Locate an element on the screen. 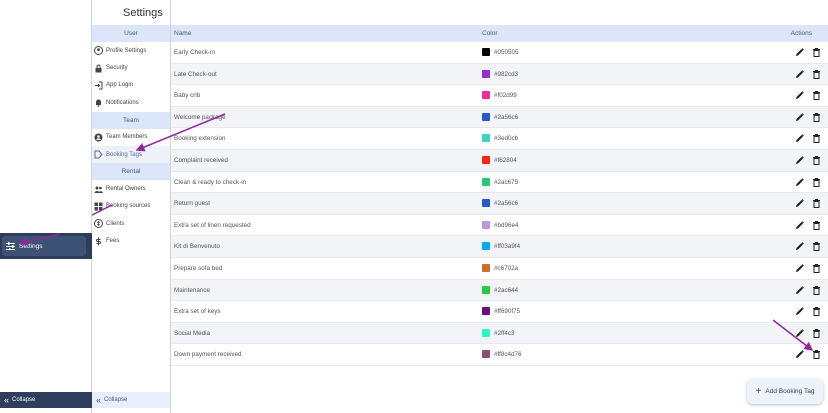  tag-name: Extra set of linen requested is located at coordinates (212, 225).